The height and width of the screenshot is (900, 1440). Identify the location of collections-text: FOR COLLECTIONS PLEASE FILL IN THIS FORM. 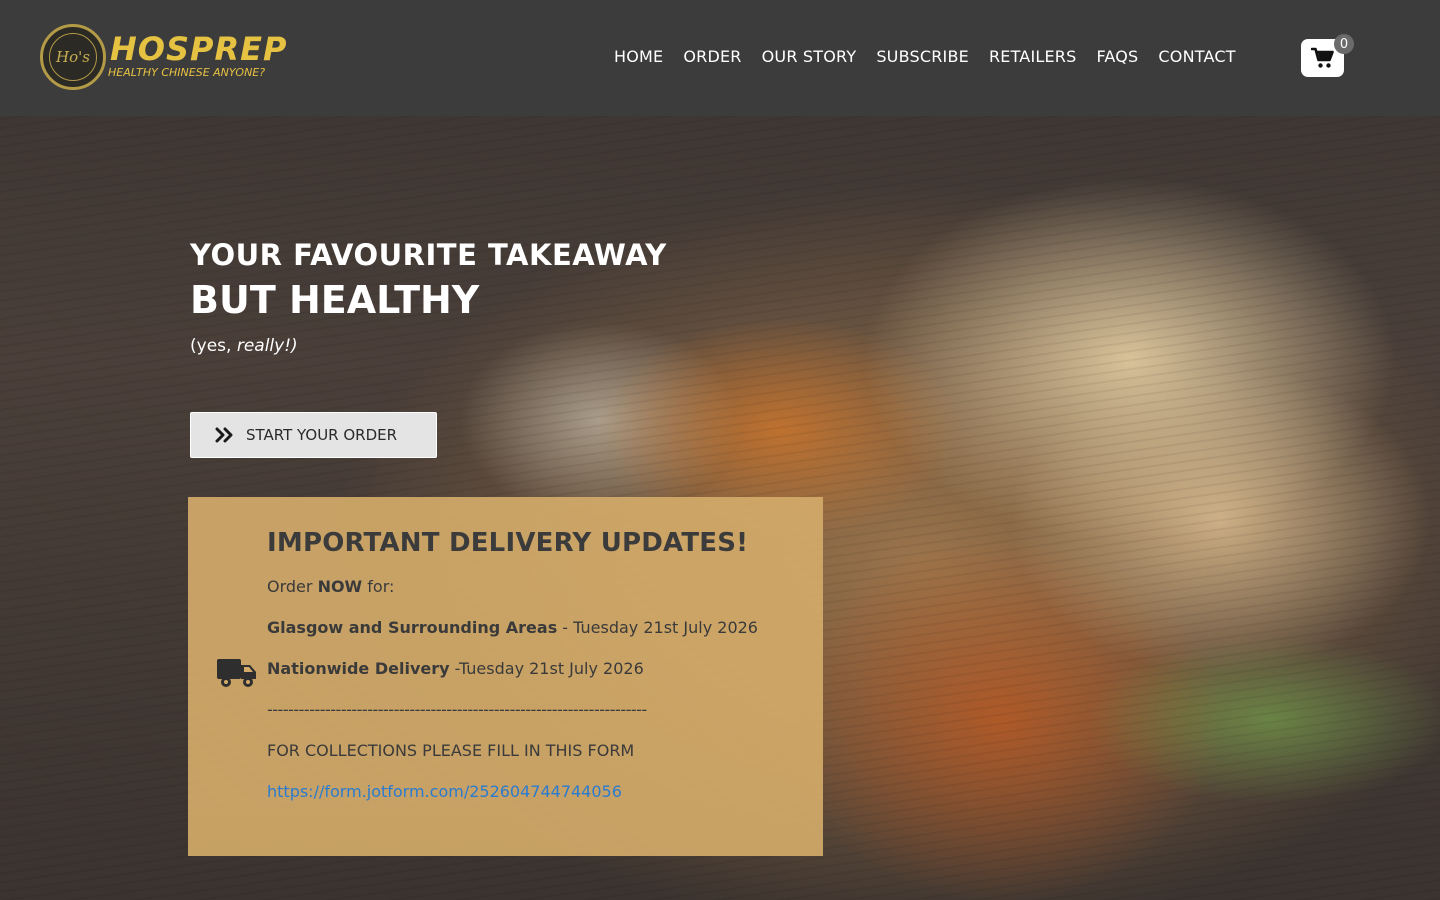
(451, 750).